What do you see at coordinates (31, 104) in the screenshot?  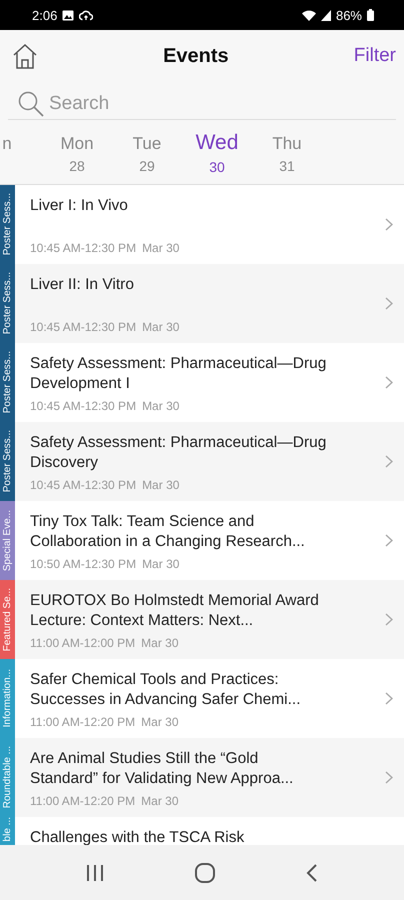 I see `search-icon` at bounding box center [31, 104].